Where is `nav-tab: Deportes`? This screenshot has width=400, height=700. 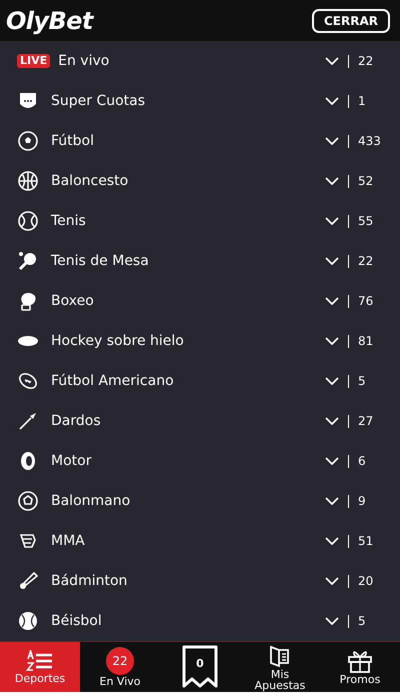 nav-tab: Deportes is located at coordinates (40, 667).